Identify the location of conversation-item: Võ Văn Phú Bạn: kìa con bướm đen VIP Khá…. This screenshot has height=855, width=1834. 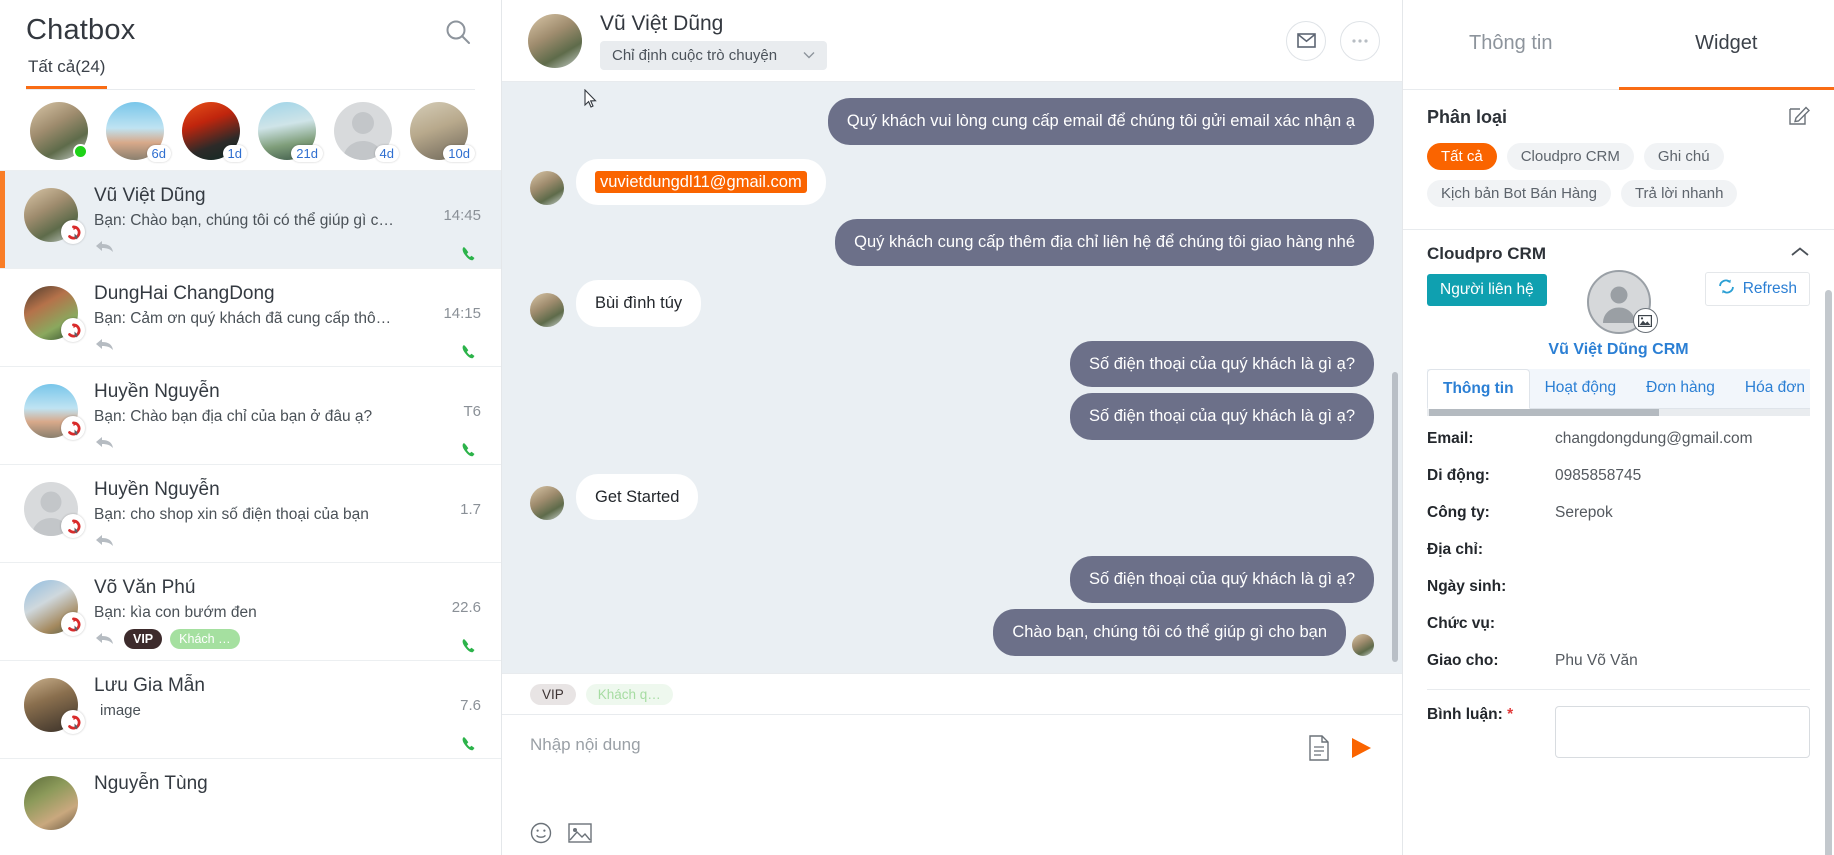
(250, 612).